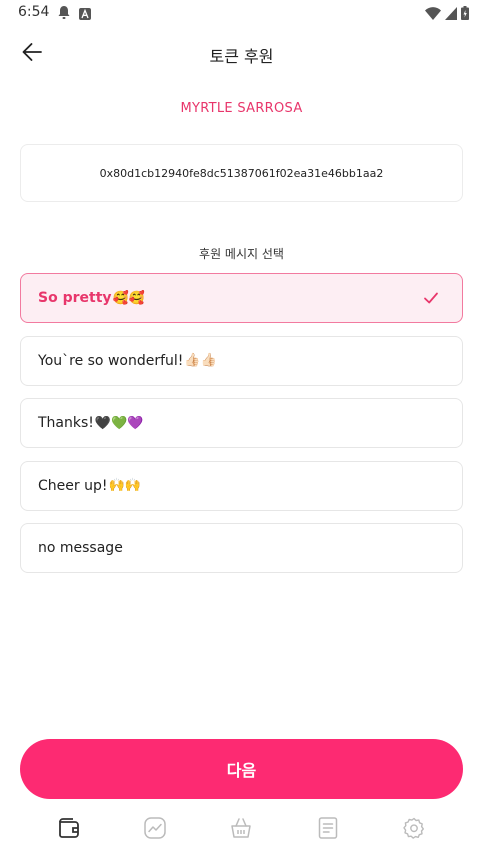  Describe the element at coordinates (241, 360) in the screenshot. I see `message-option-wonderful: You`re so wonderful! 👍🏻👍🏻` at that location.